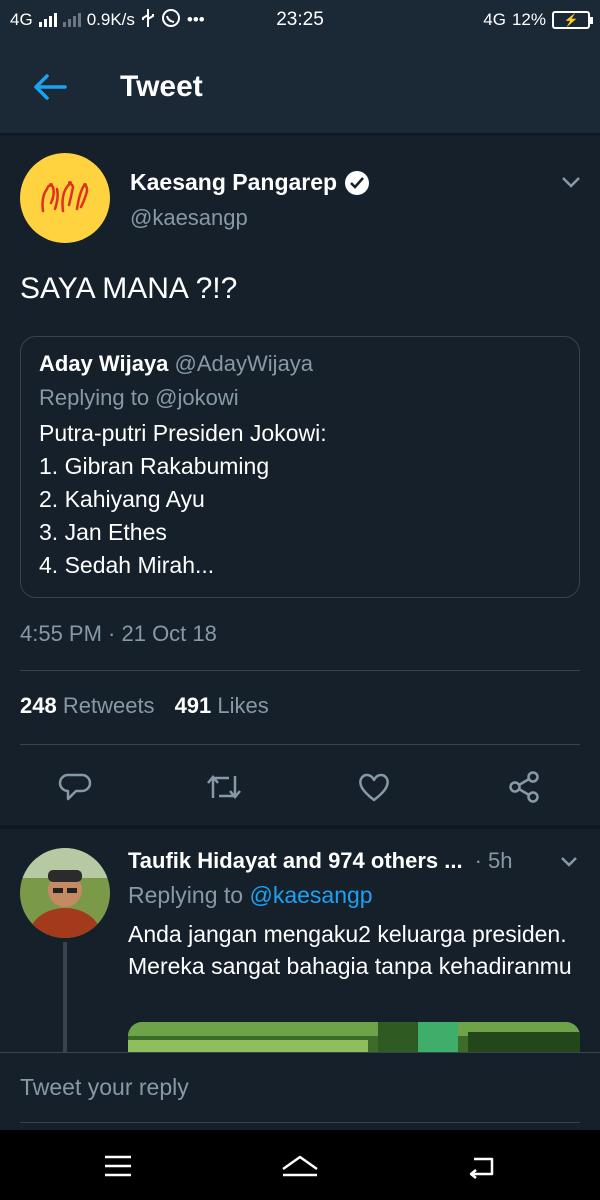 This screenshot has height=1200, width=600. Describe the element at coordinates (300, 827) in the screenshot. I see `section-separator` at that location.